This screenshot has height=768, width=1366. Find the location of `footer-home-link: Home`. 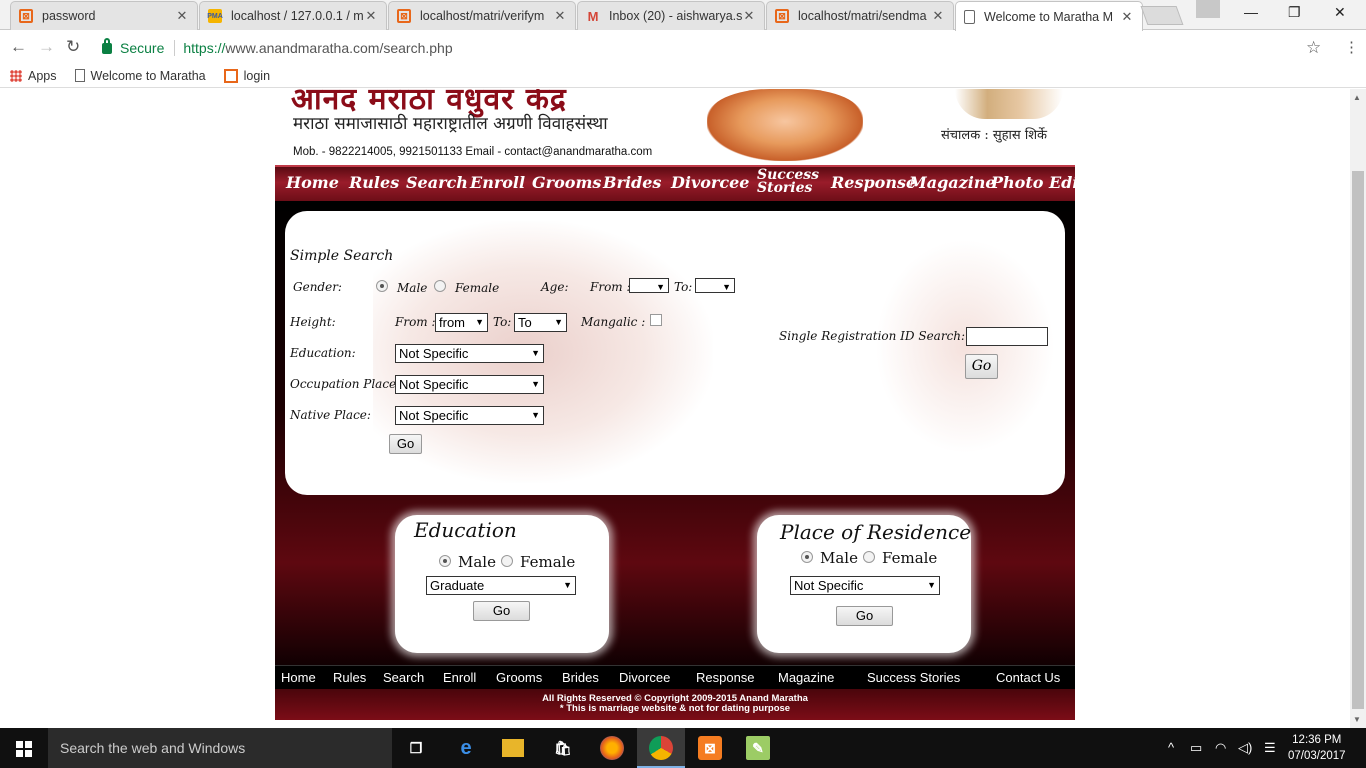

footer-home-link: Home is located at coordinates (298, 677).